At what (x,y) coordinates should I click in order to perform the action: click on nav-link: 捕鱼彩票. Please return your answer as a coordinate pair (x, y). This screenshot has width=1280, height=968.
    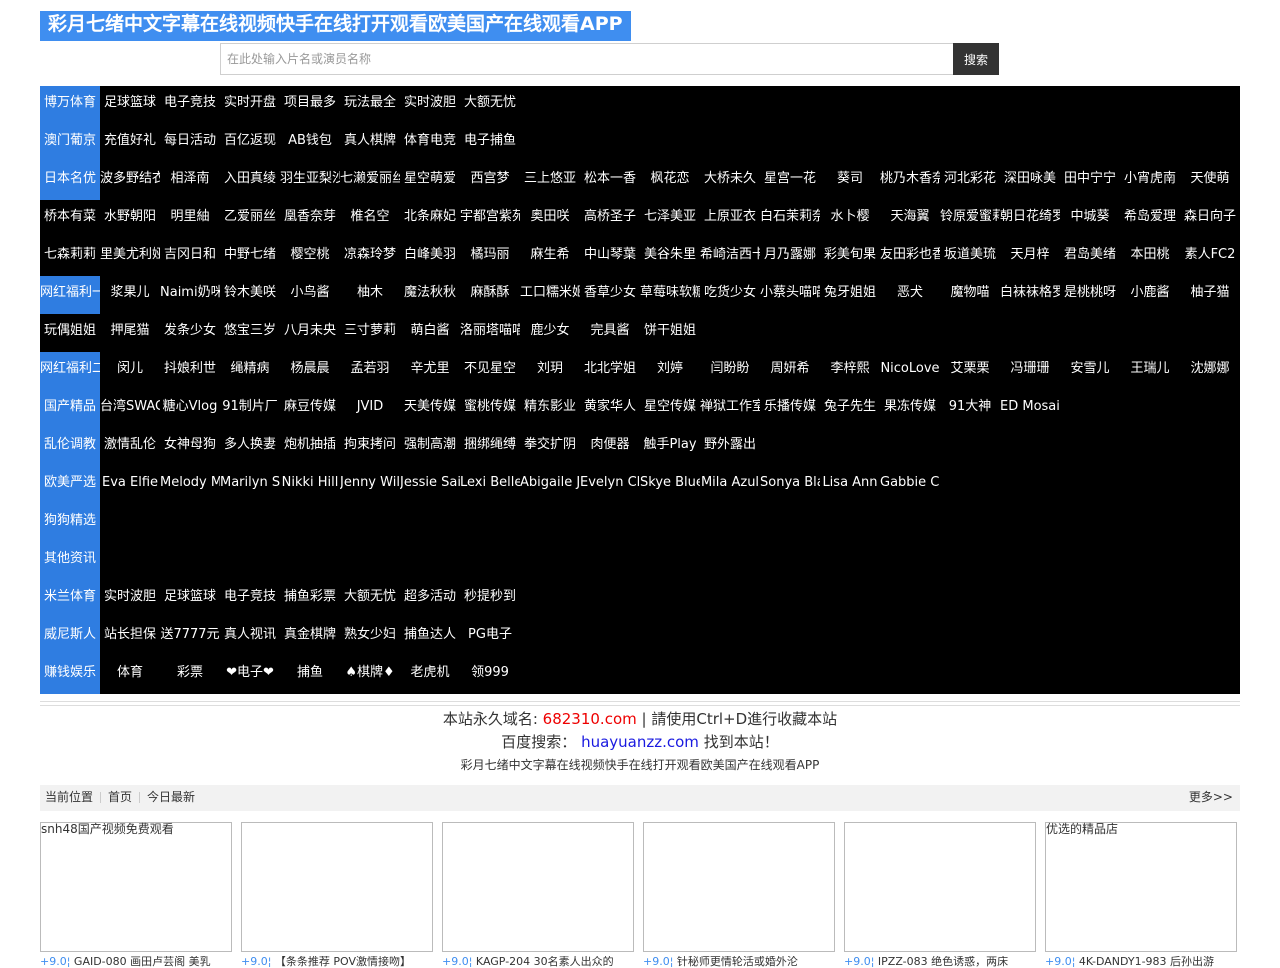
    Looking at the image, I should click on (310, 599).